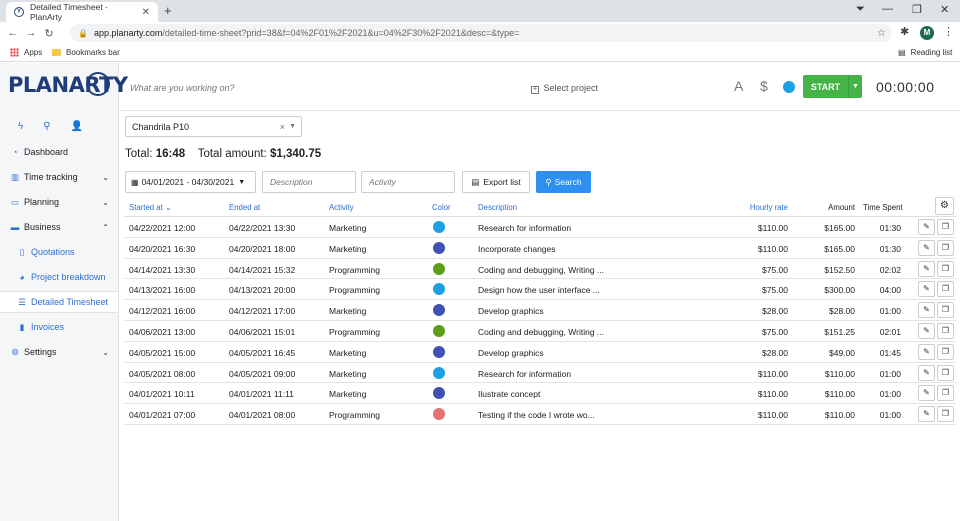  I want to click on browser-tab: Y Detailed Timesheet - PlanArty ✕, so click(82, 12).